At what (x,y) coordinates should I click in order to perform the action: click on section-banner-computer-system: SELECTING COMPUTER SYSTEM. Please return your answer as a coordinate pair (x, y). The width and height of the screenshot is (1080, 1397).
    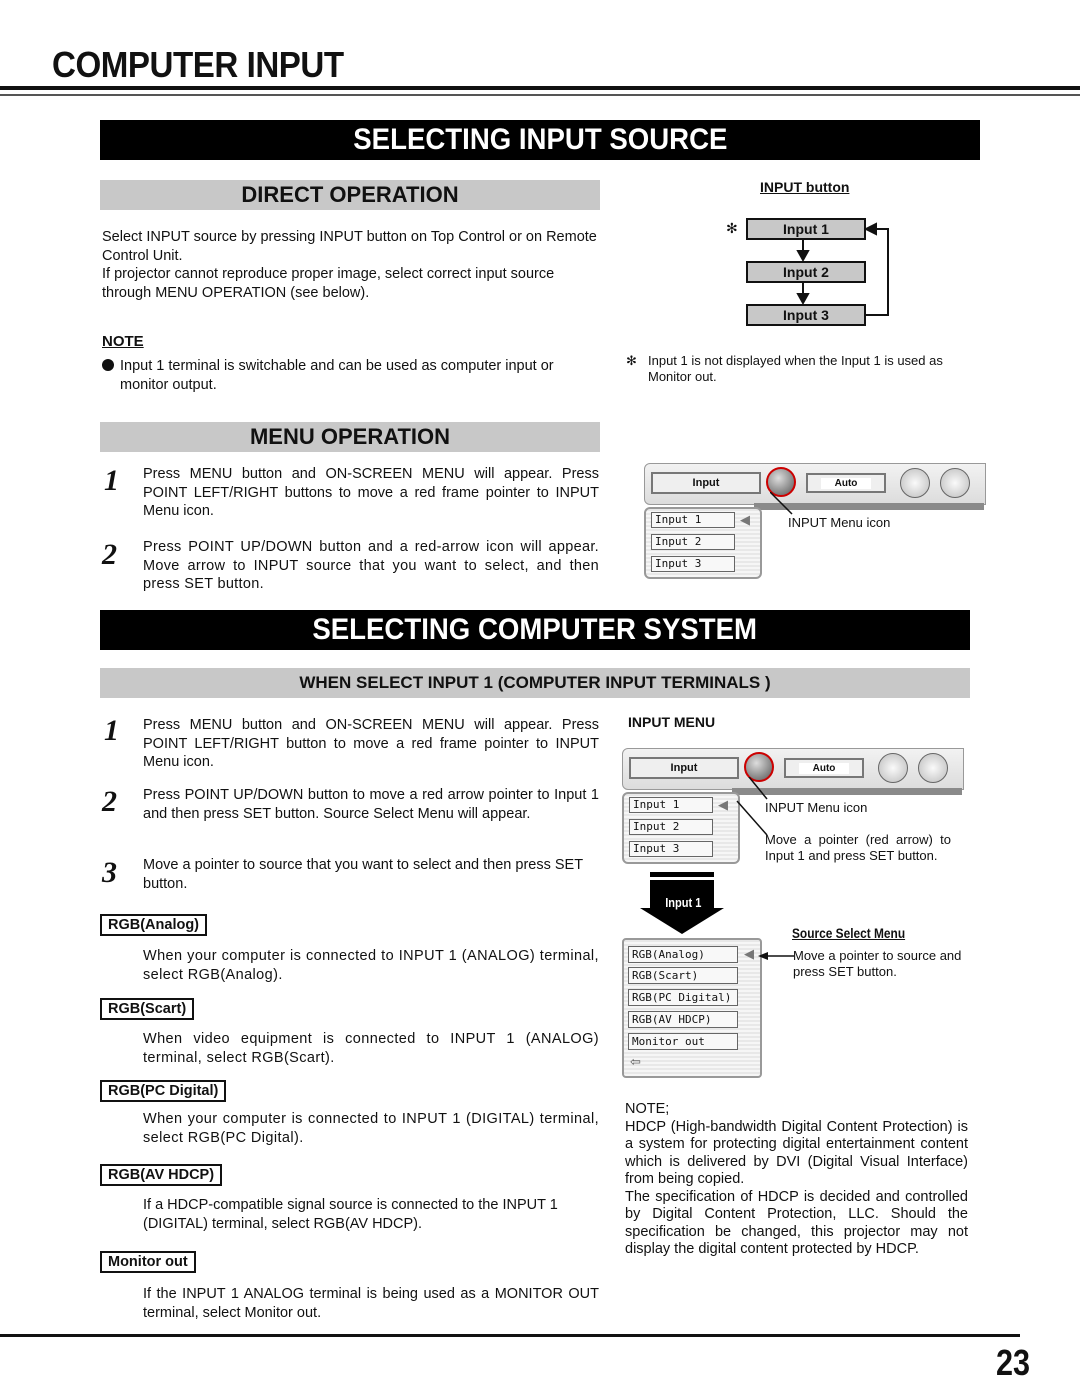
    Looking at the image, I should click on (535, 630).